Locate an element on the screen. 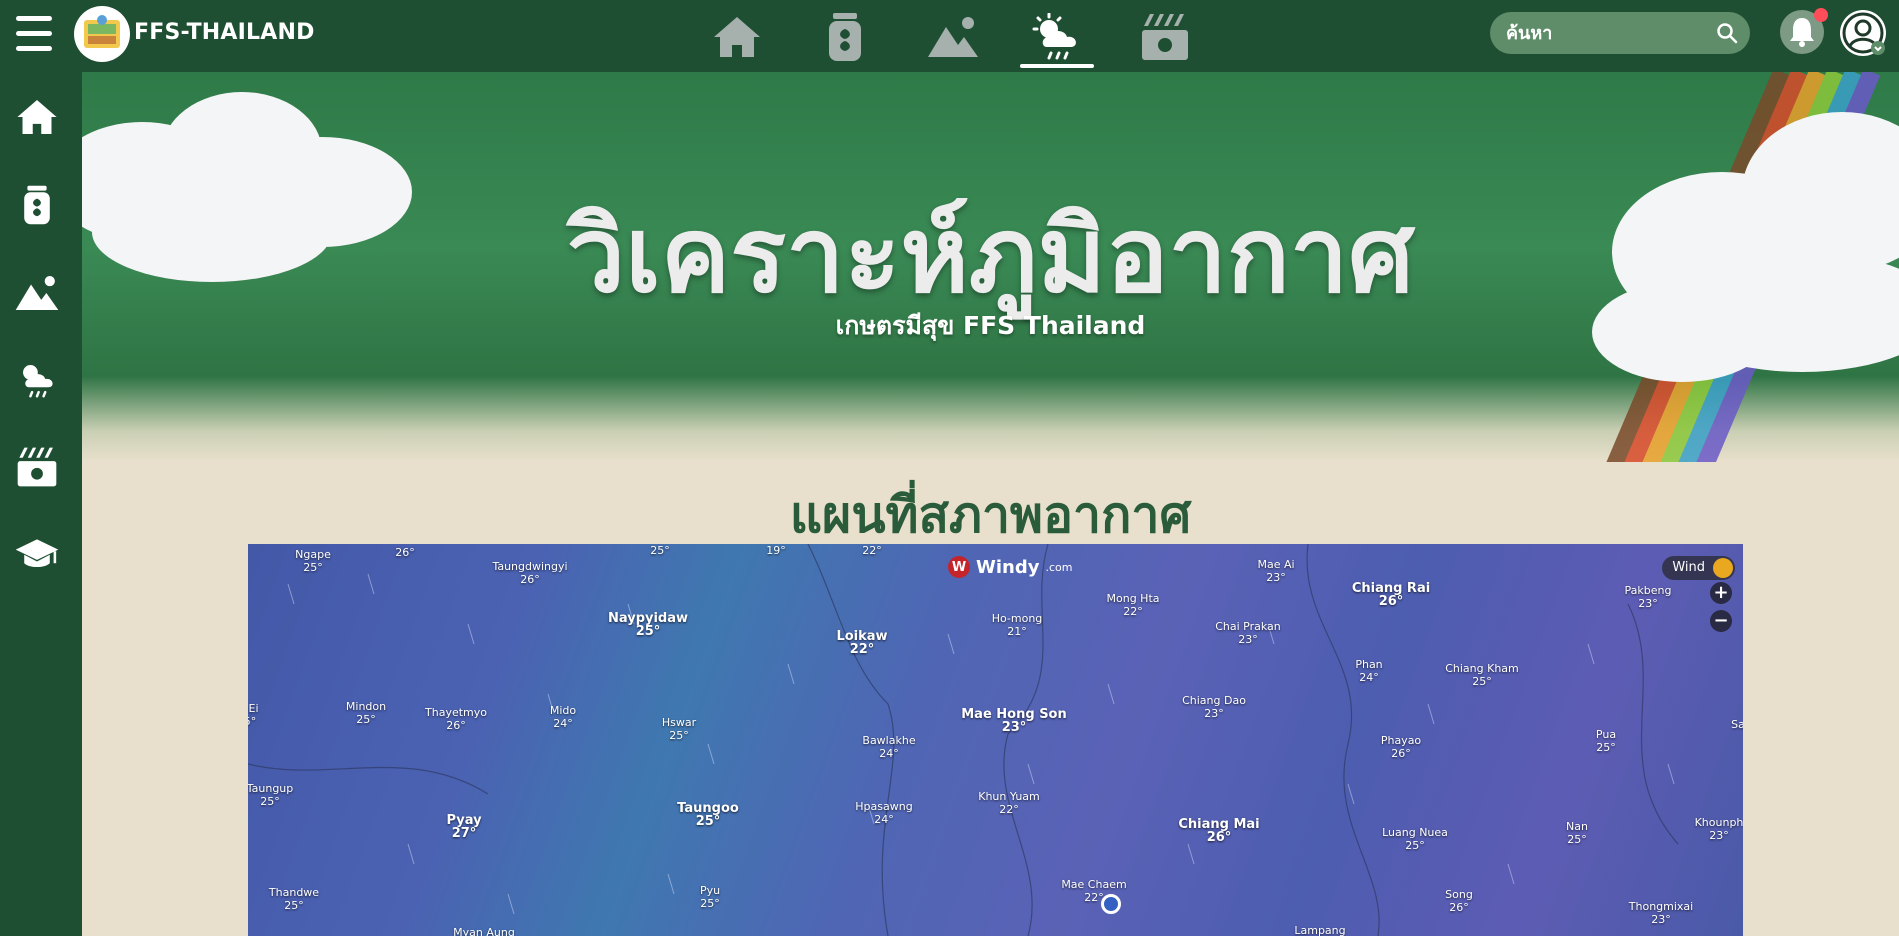 This screenshot has height=936, width=1899. map-city-label: Nan 25° is located at coordinates (1577, 833).